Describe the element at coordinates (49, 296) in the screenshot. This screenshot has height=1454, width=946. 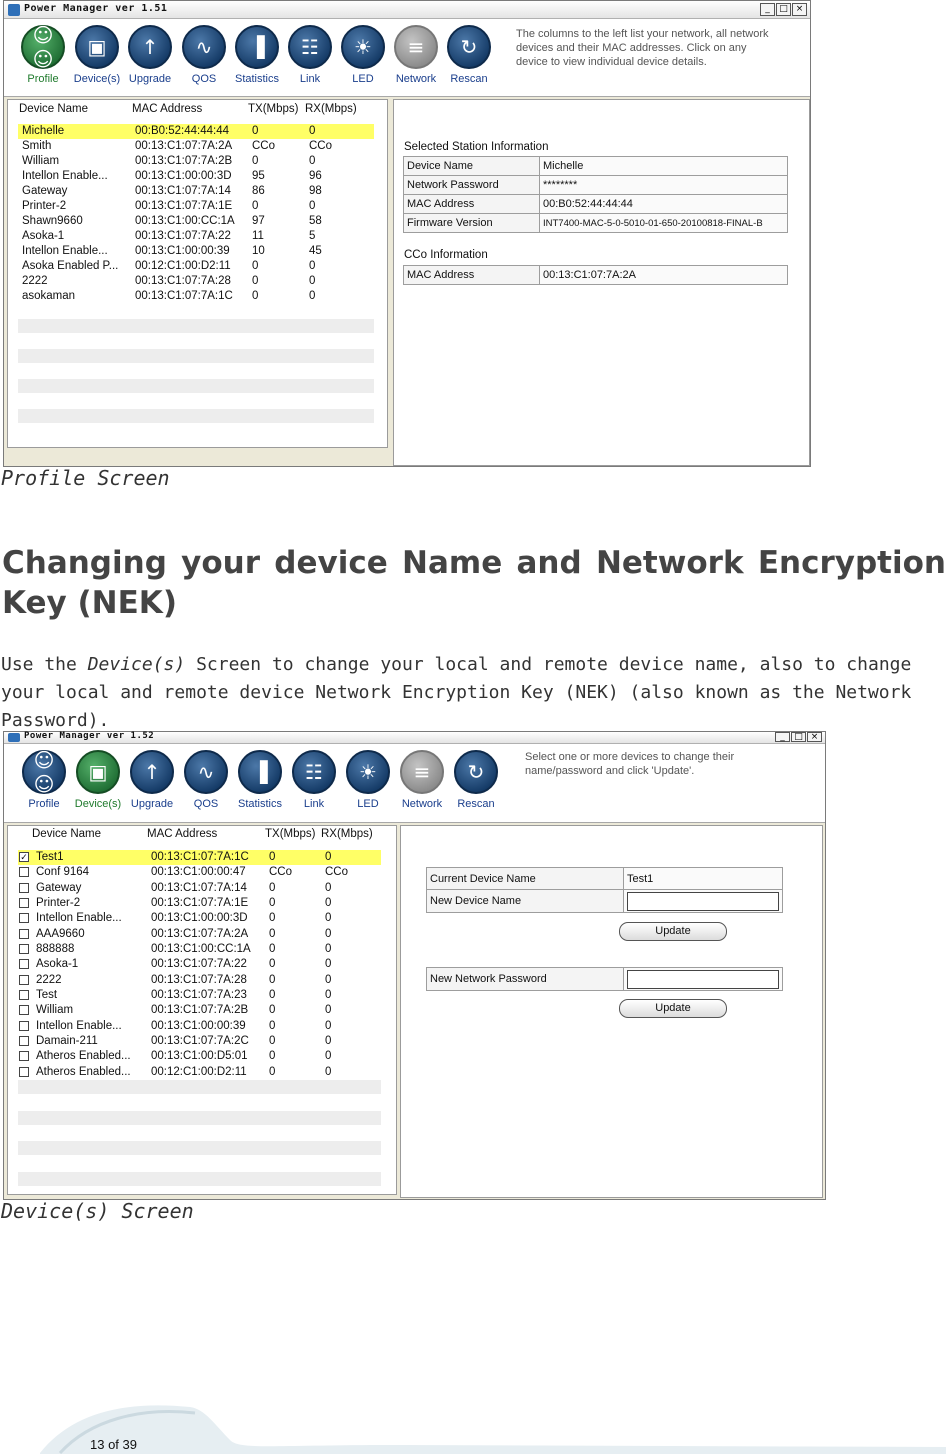
I see `cell-device-name: asokaman` at that location.